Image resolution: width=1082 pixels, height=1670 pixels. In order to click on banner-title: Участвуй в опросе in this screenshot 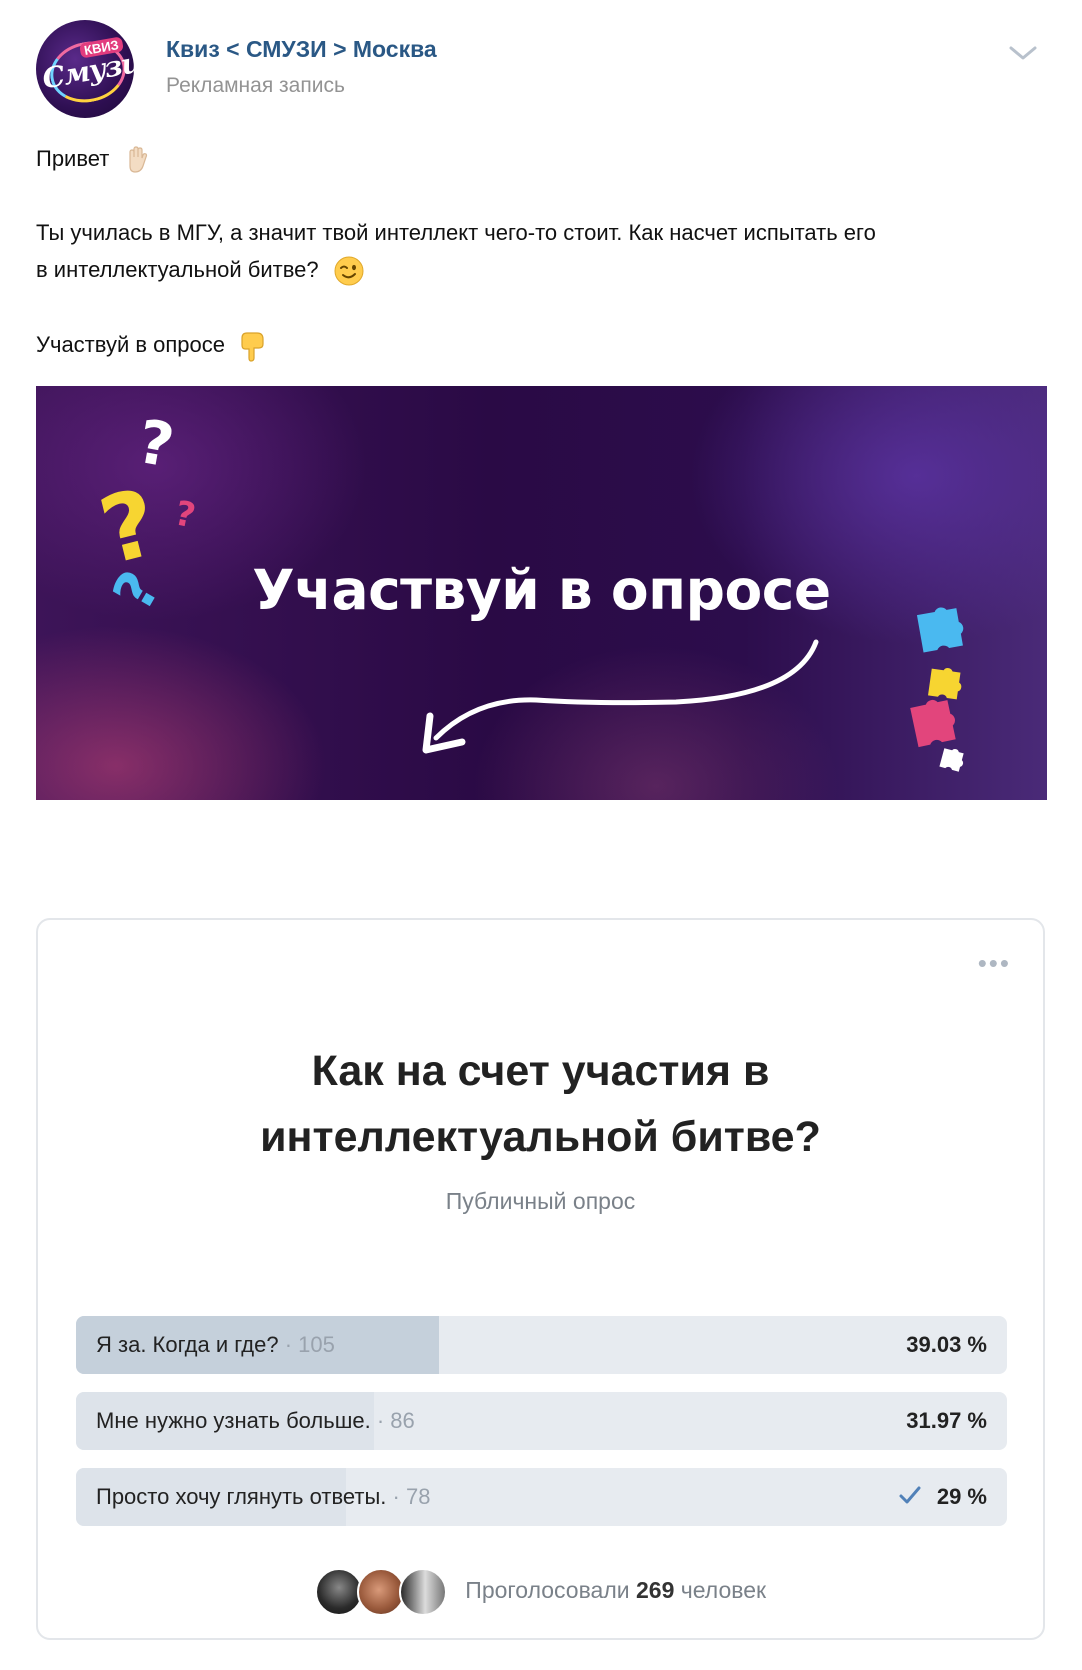, I will do `click(541, 590)`.